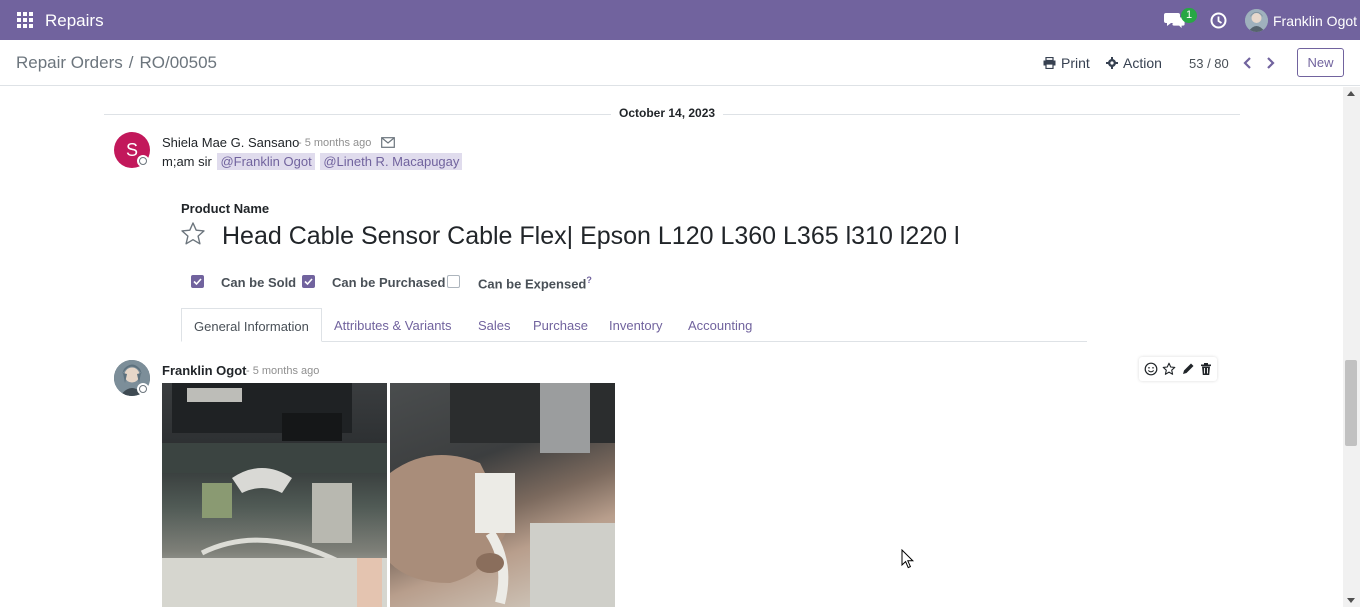  I want to click on can-be-purchased-label: Can be Purchased, so click(389, 282).